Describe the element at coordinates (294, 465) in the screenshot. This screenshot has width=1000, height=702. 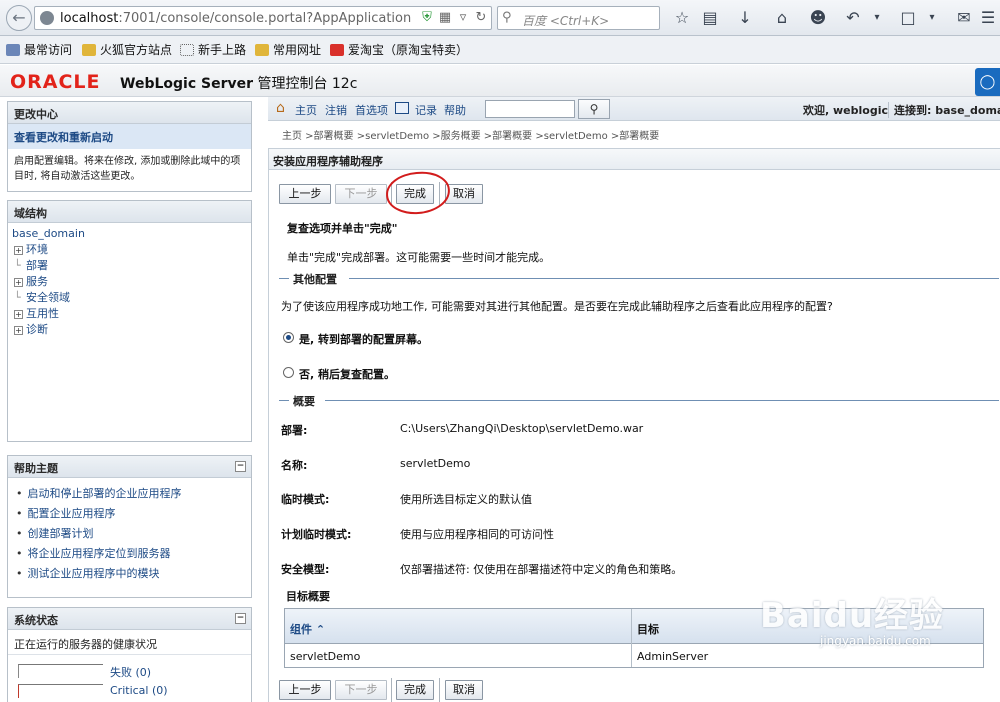
I see `summary-key: 名称:` at that location.